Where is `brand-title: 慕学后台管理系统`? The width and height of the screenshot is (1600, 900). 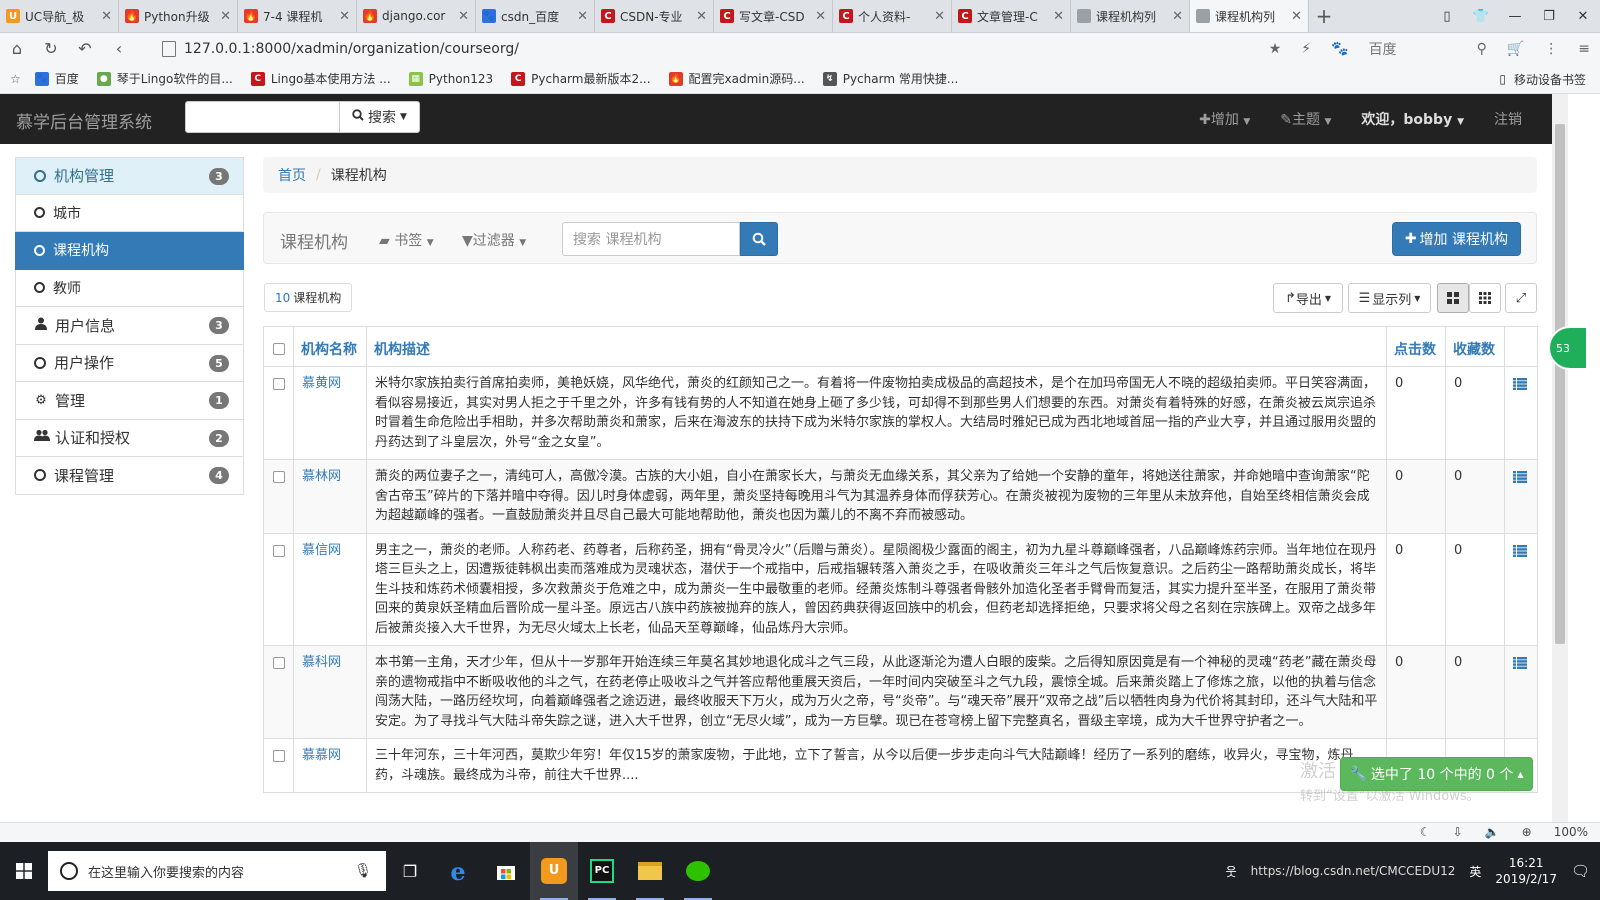
brand-title: 慕学后台管理系统 is located at coordinates (84, 120).